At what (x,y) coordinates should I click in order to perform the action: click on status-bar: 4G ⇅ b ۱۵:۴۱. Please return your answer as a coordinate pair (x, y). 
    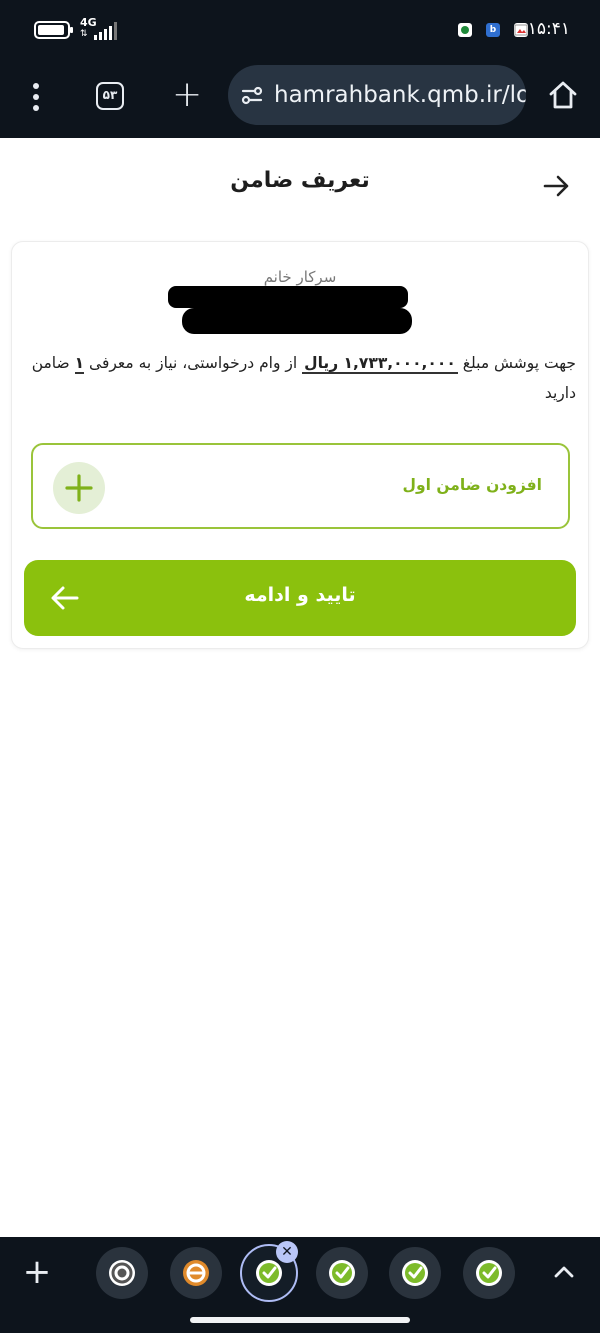
    Looking at the image, I should click on (300, 30).